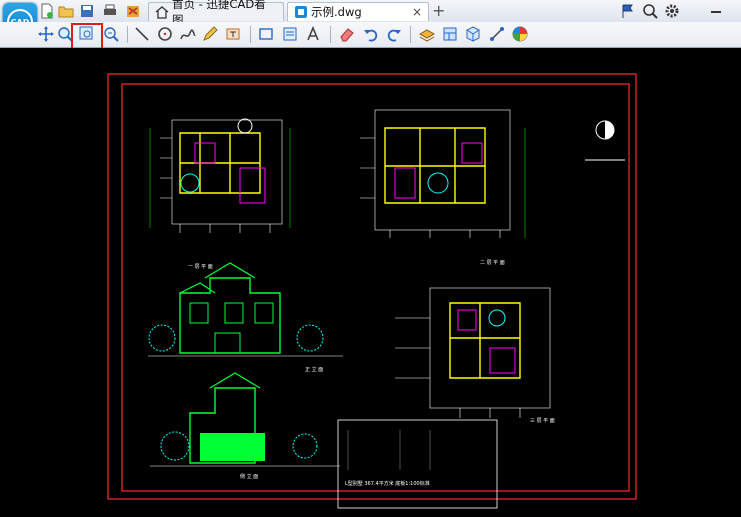 The height and width of the screenshot is (517, 741). I want to click on block-icon, so click(290, 34).